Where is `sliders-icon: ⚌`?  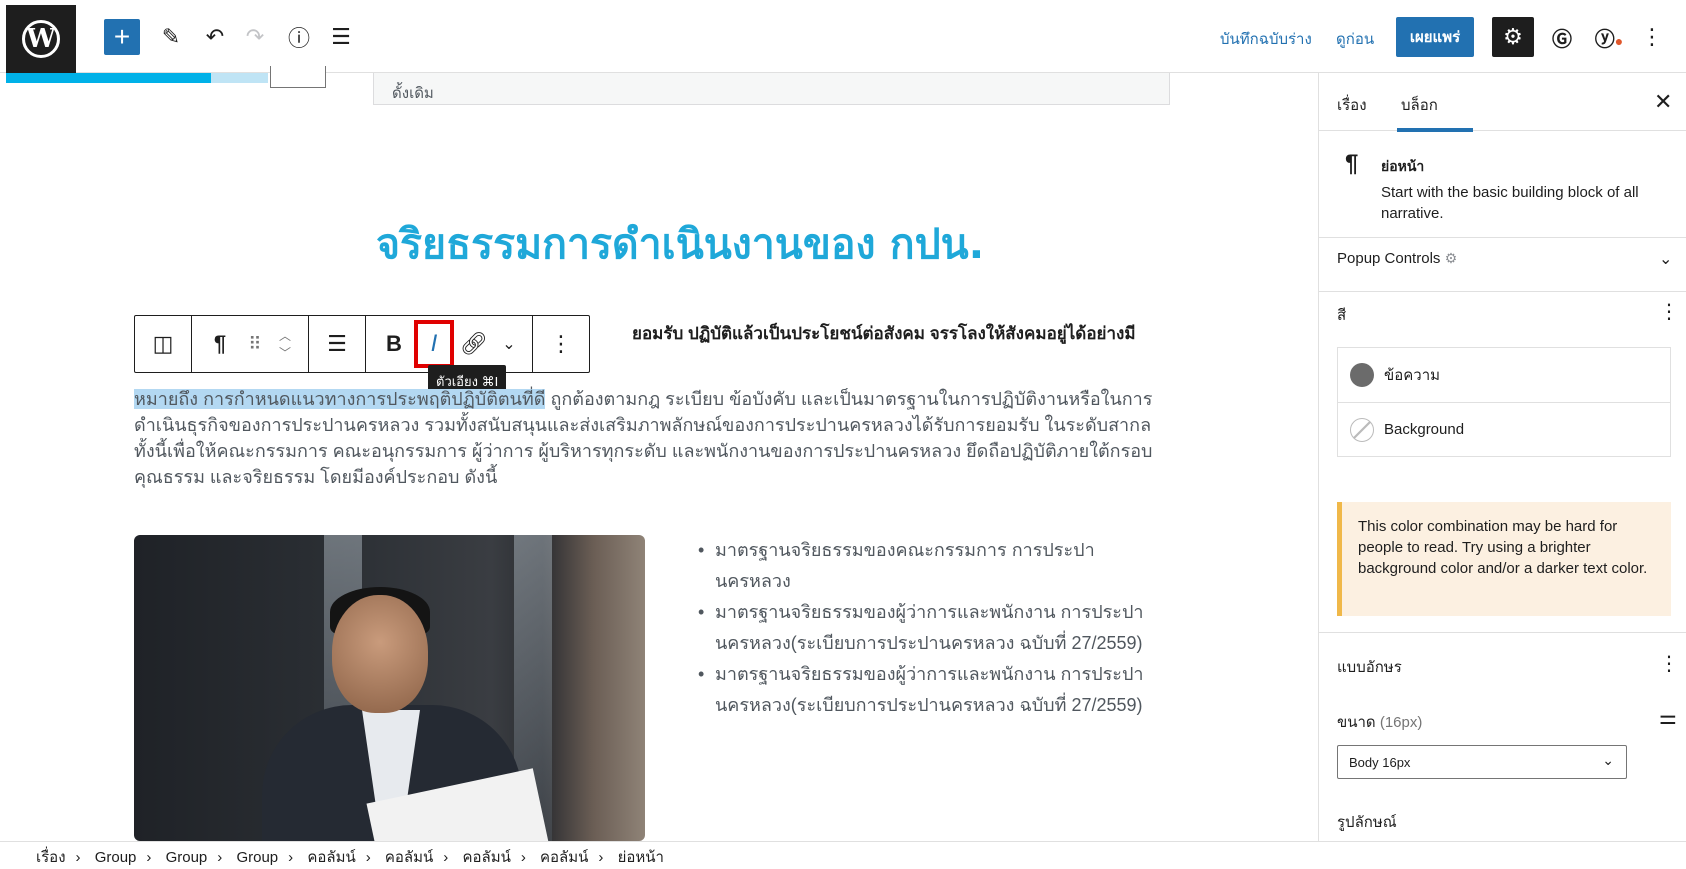
sliders-icon: ⚌ is located at coordinates (1668, 718).